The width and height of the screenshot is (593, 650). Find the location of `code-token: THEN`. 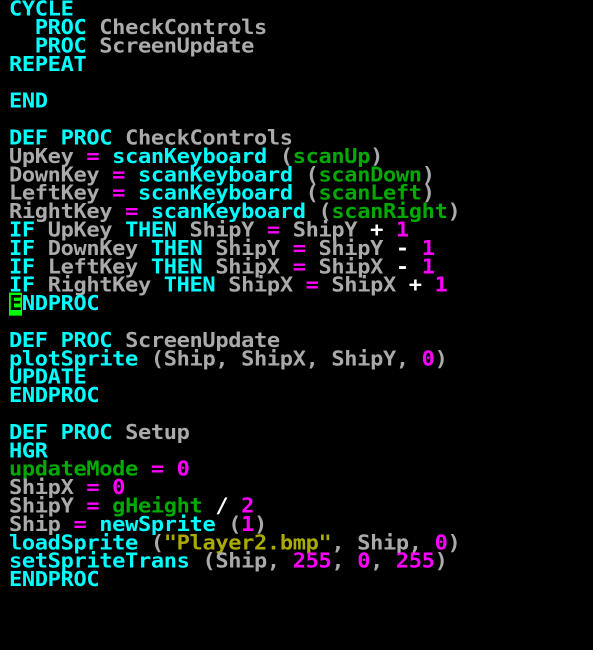

code-token: THEN is located at coordinates (196, 286).